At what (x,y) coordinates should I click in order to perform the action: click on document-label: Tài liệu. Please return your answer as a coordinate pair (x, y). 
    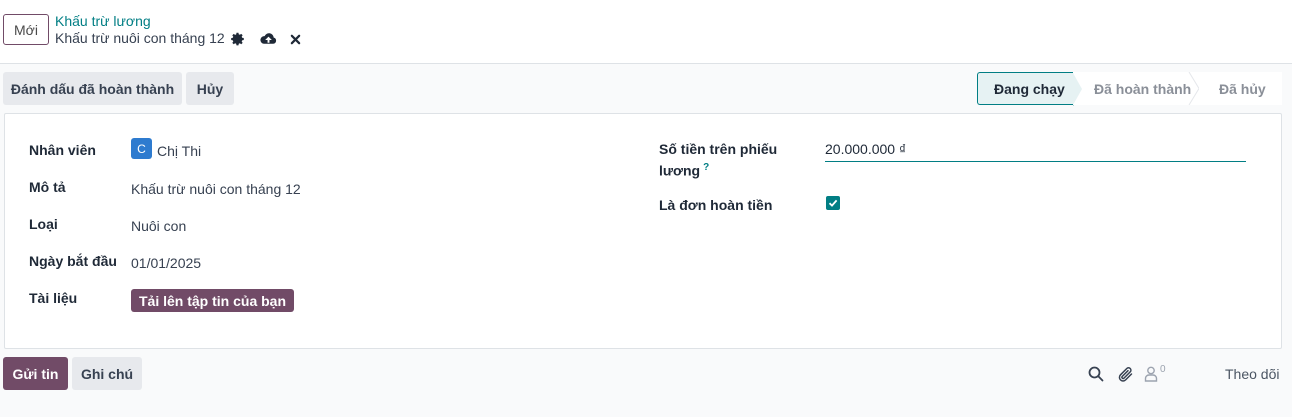
    Looking at the image, I should click on (53, 298).